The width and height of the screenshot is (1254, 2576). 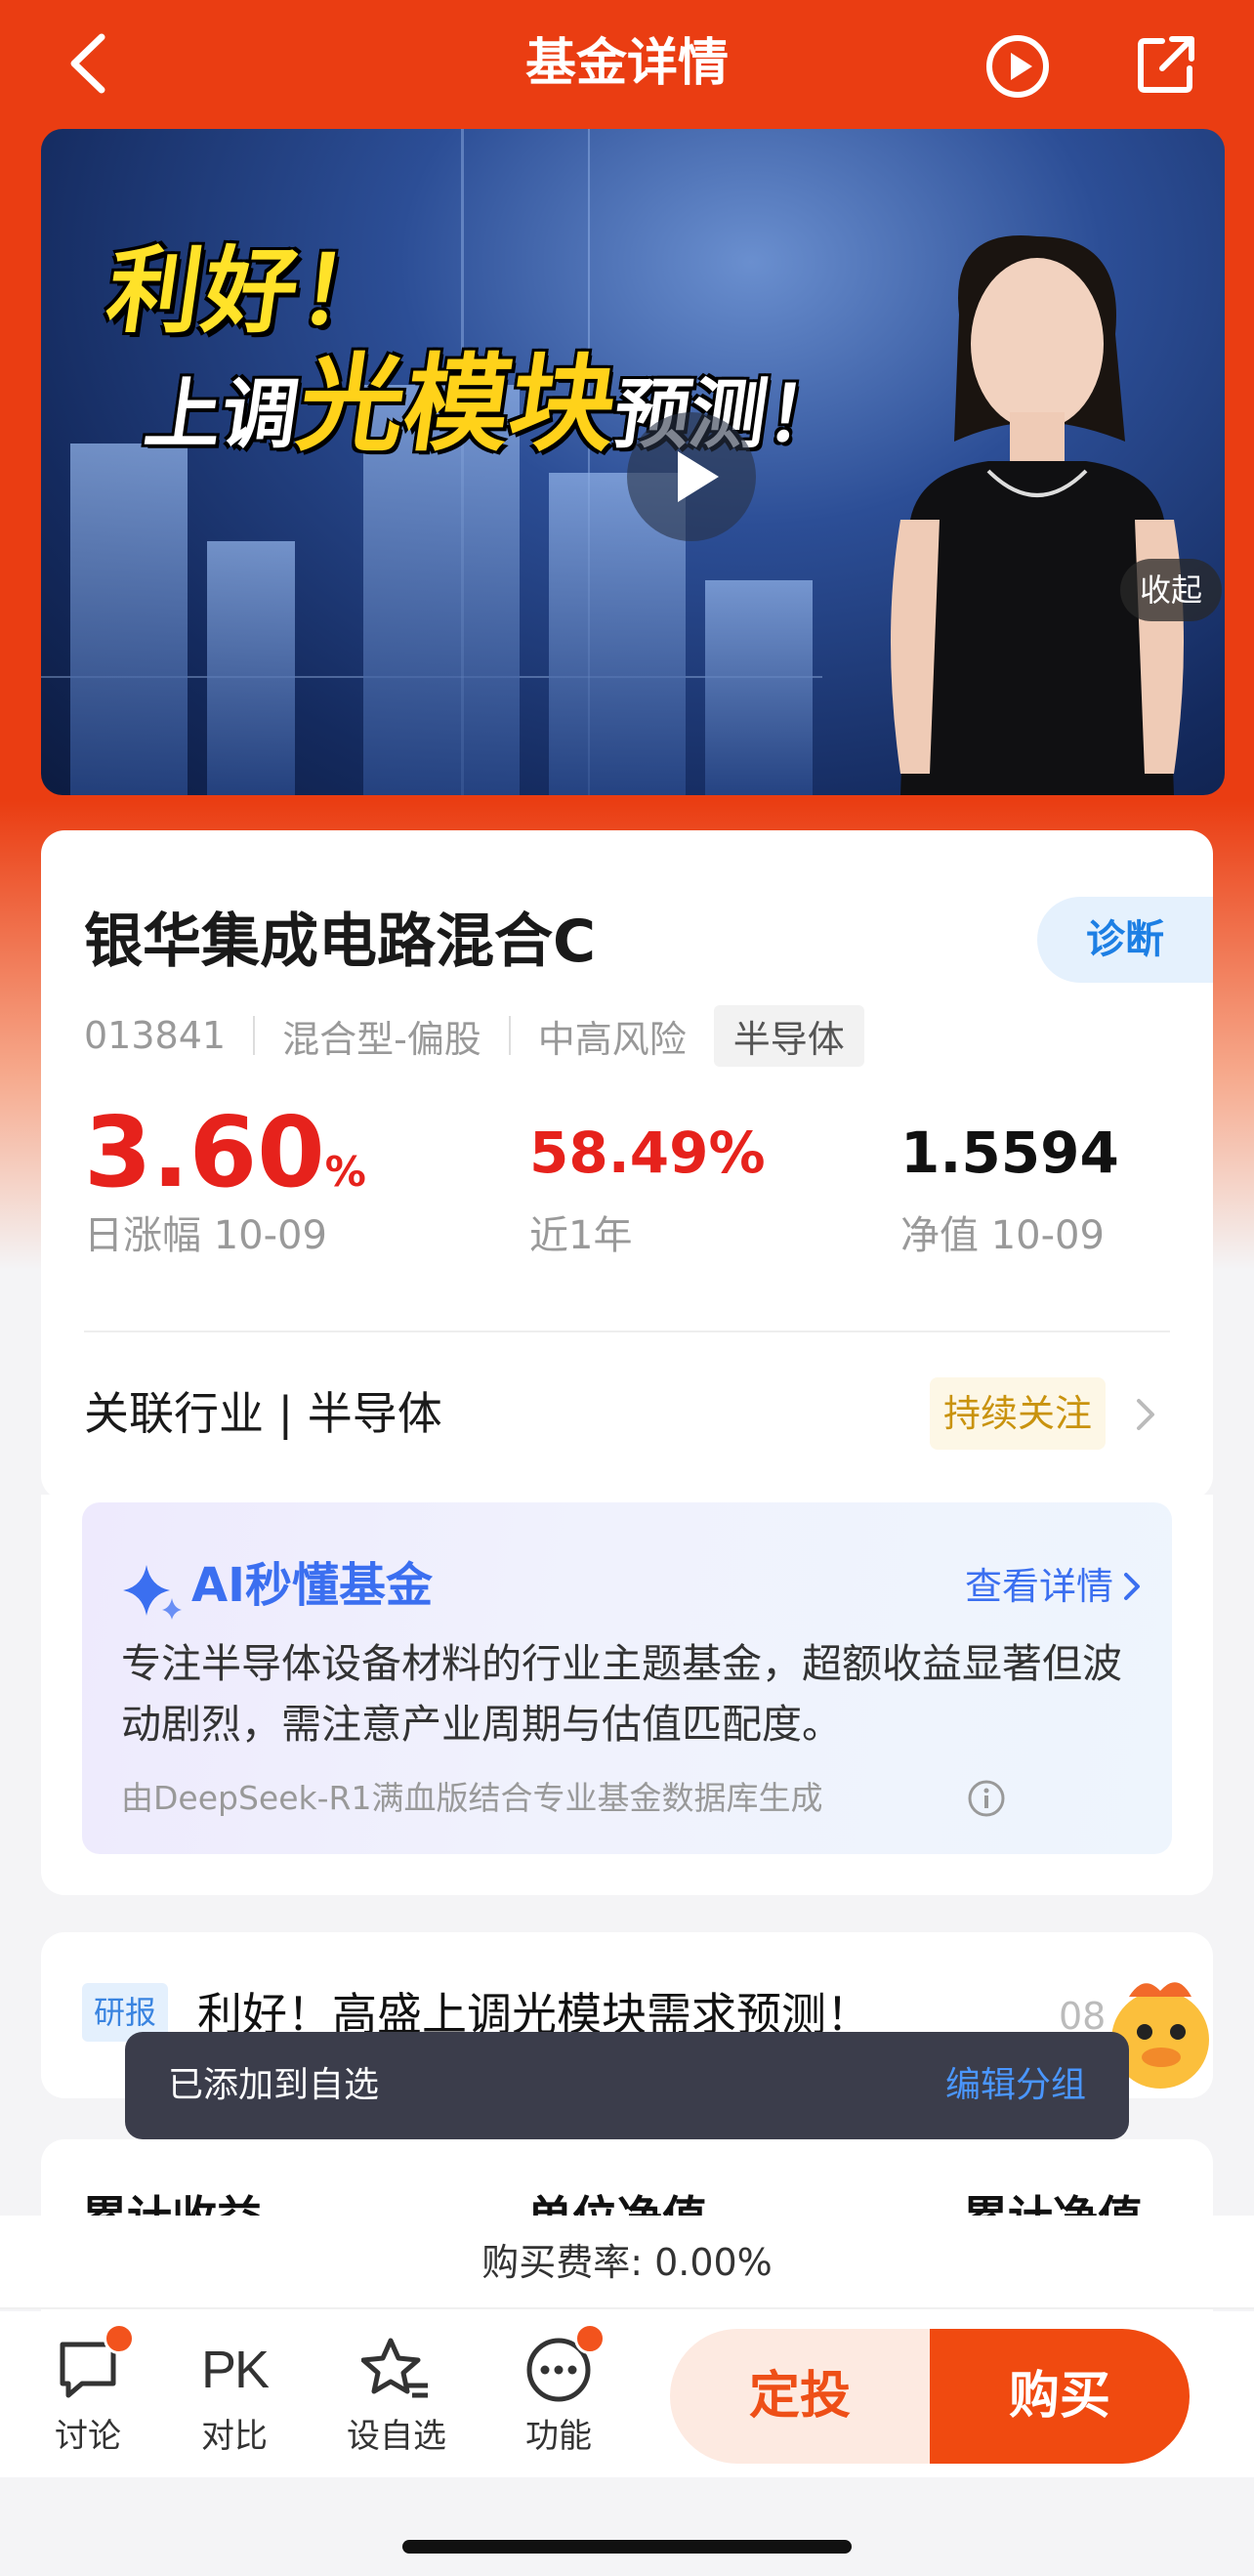 I want to click on nav-stat: 1.5594 净值 10-09, so click(x=1010, y=1177).